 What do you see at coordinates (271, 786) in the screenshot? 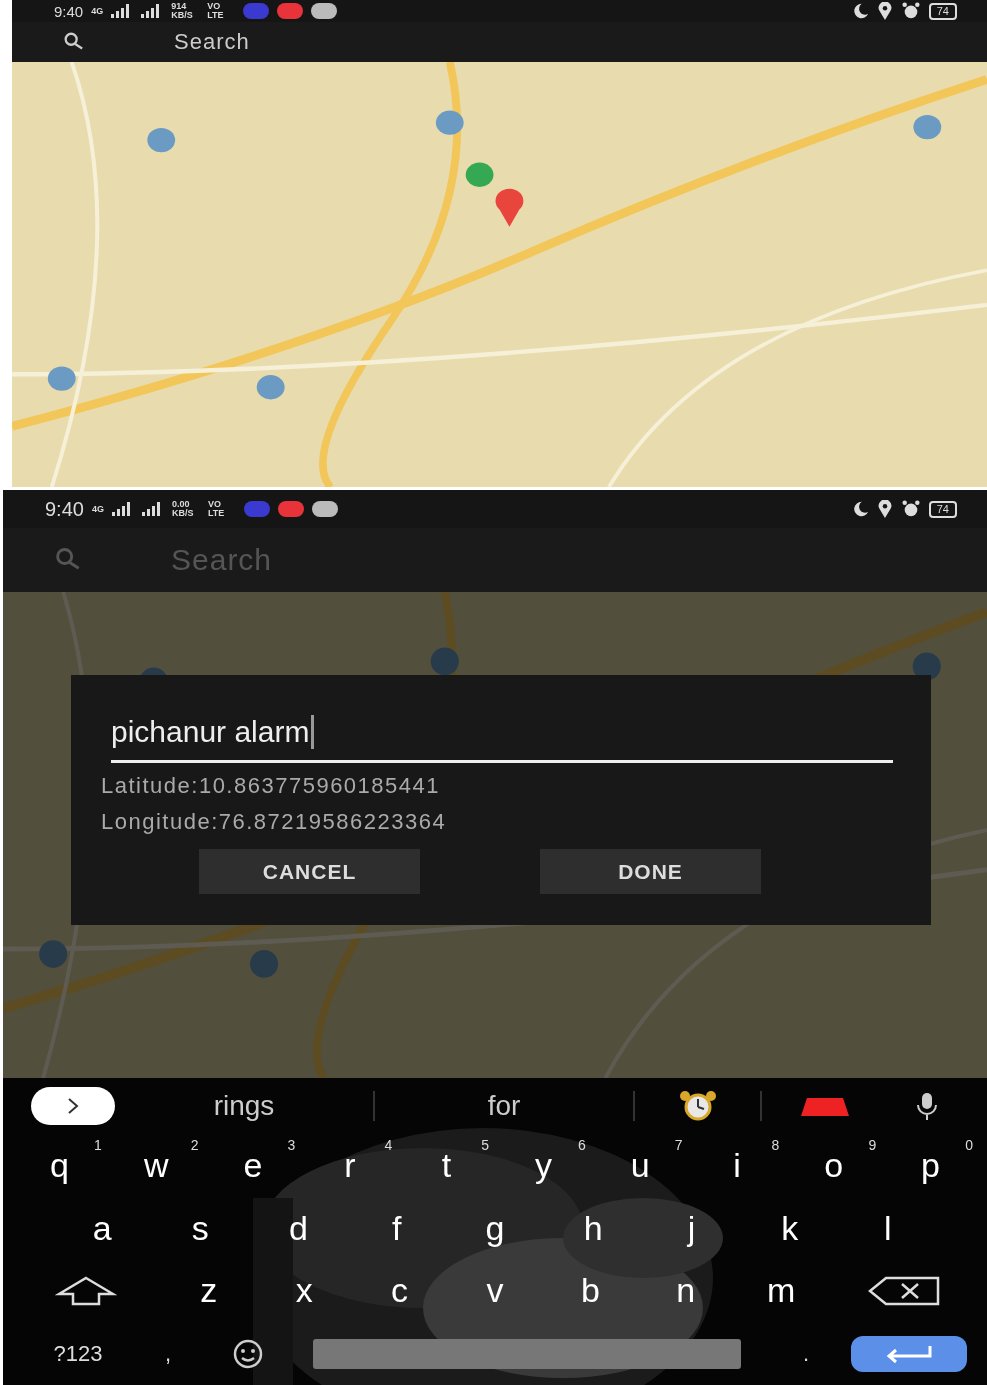
I see `latitude-text: Latitude:10.863775960185441` at bounding box center [271, 786].